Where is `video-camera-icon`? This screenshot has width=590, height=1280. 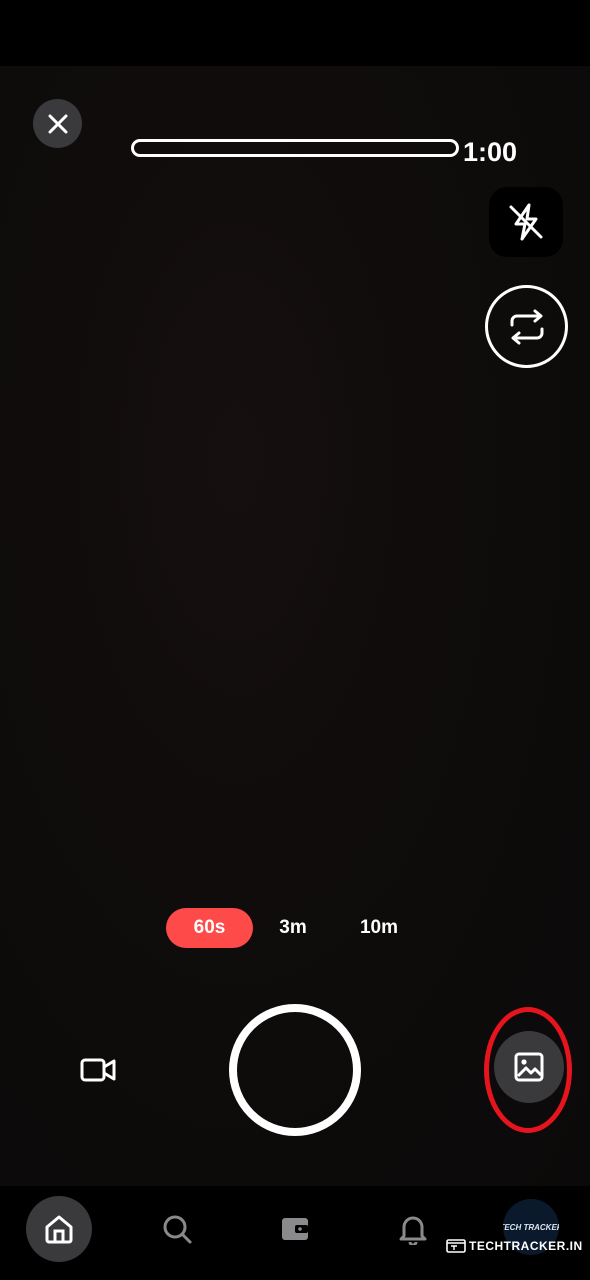 video-camera-icon is located at coordinates (98, 1070).